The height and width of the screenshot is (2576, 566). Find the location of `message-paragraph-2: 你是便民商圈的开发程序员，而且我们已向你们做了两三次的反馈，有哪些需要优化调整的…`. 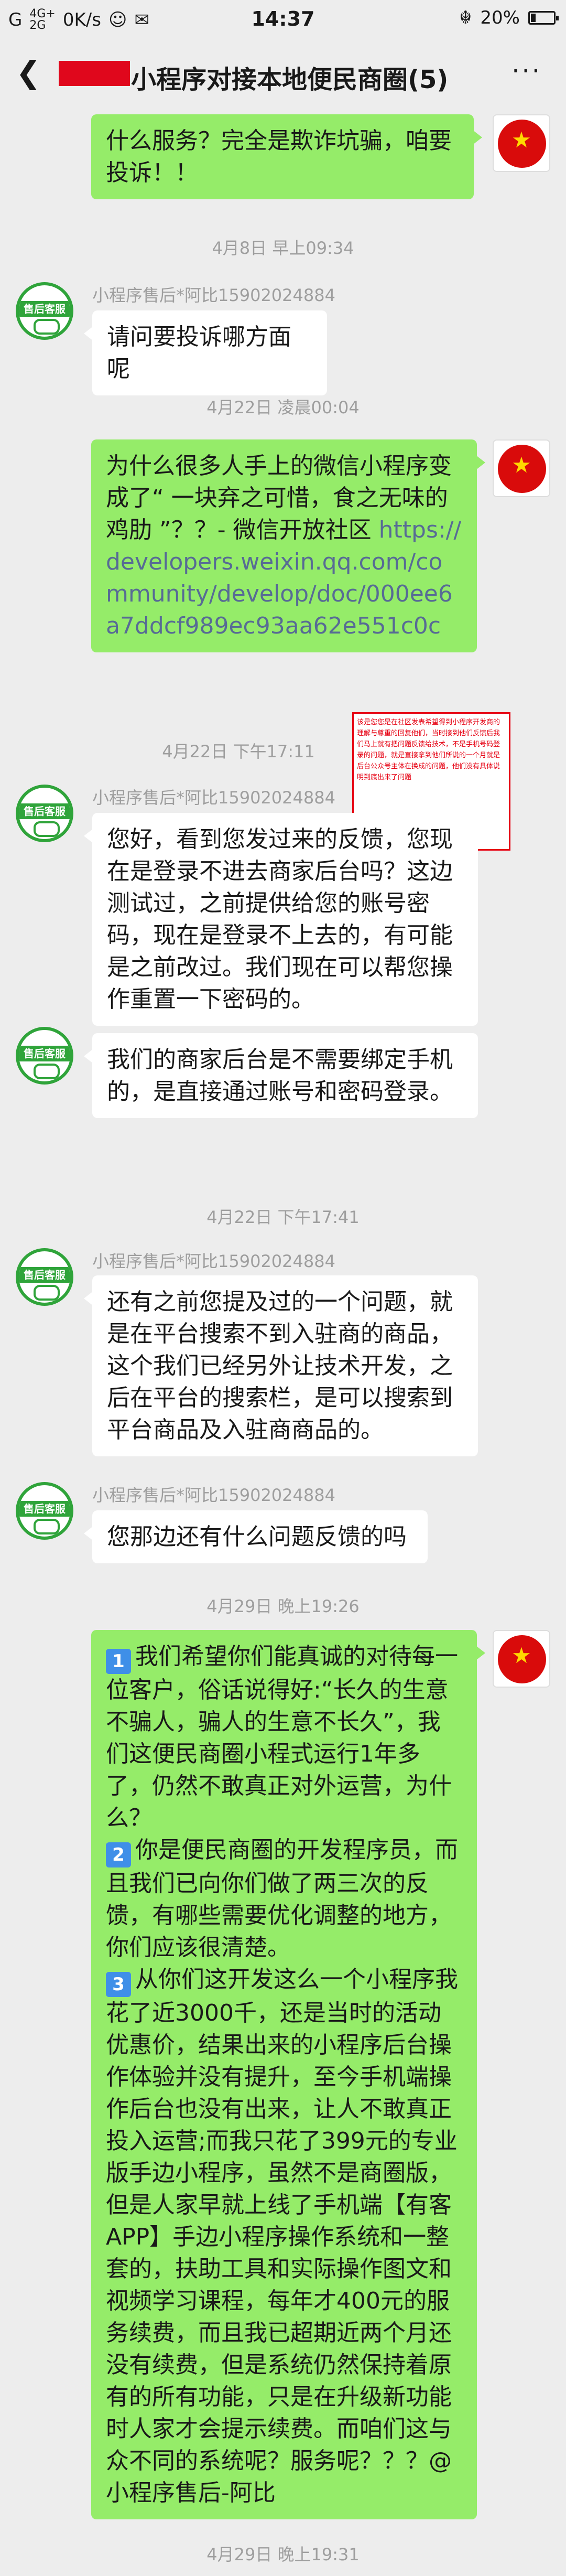

message-paragraph-2: 你是便民商圈的开发程序员，而且我们已向你们做了两三次的反馈，有哪些需要优化调整的… is located at coordinates (282, 1899).